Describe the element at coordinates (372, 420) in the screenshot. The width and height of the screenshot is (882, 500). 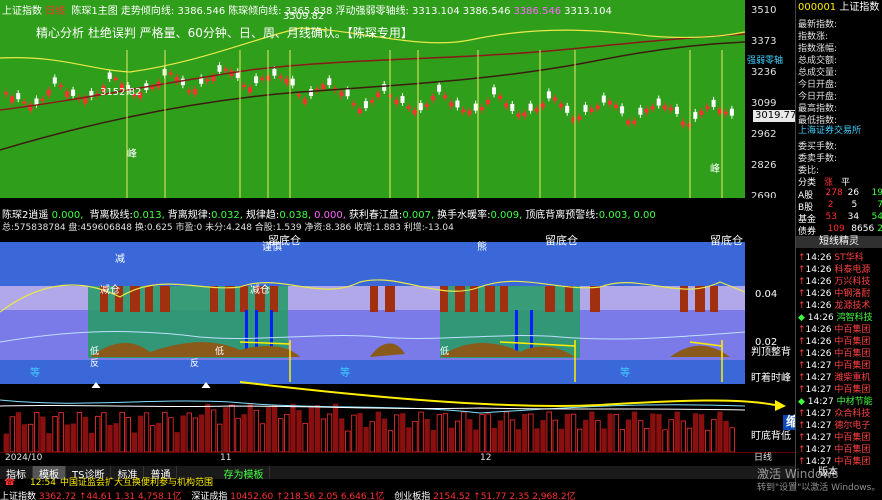
I see `volume-panel` at that location.